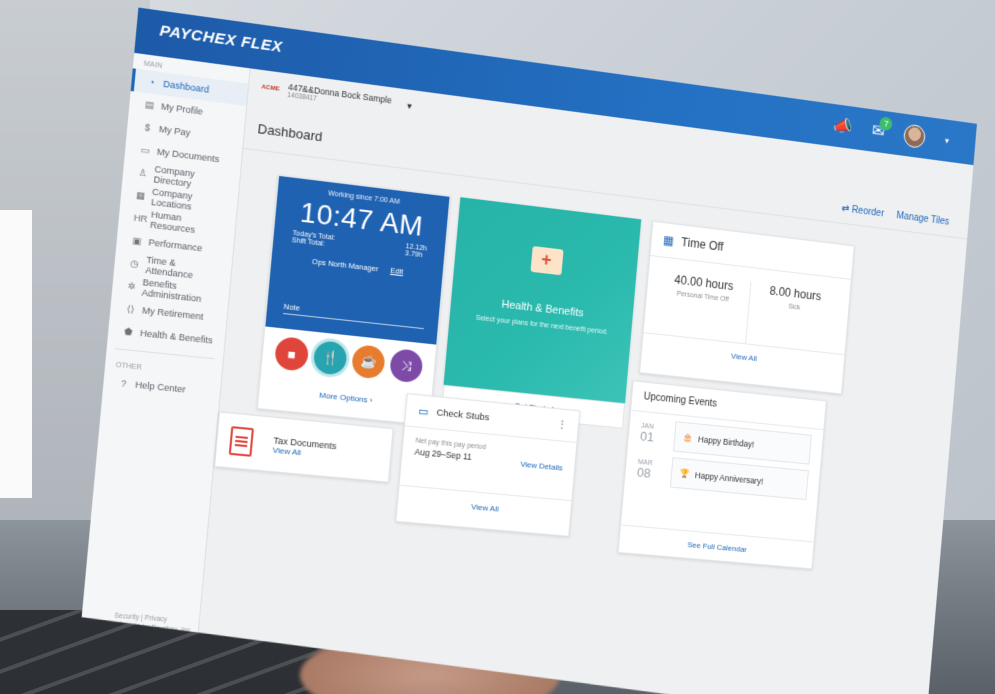 The width and height of the screenshot is (995, 694). Describe the element at coordinates (147, 128) in the screenshot. I see `dollar-icon: $` at that location.